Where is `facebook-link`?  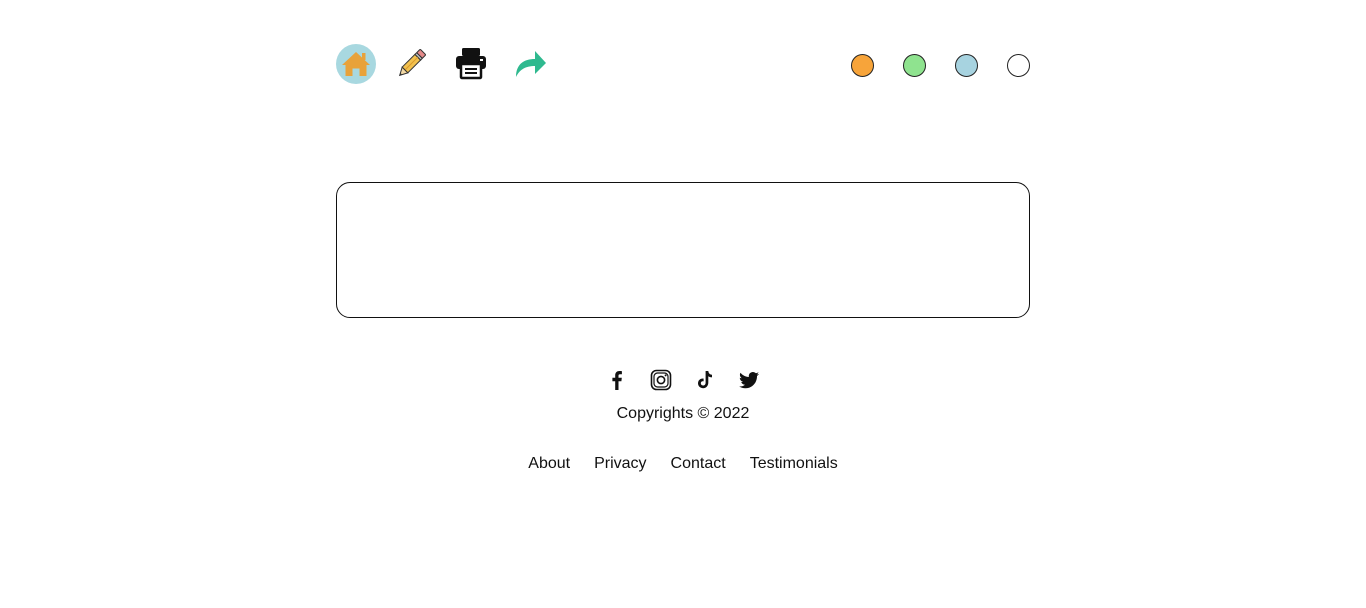 facebook-link is located at coordinates (617, 380).